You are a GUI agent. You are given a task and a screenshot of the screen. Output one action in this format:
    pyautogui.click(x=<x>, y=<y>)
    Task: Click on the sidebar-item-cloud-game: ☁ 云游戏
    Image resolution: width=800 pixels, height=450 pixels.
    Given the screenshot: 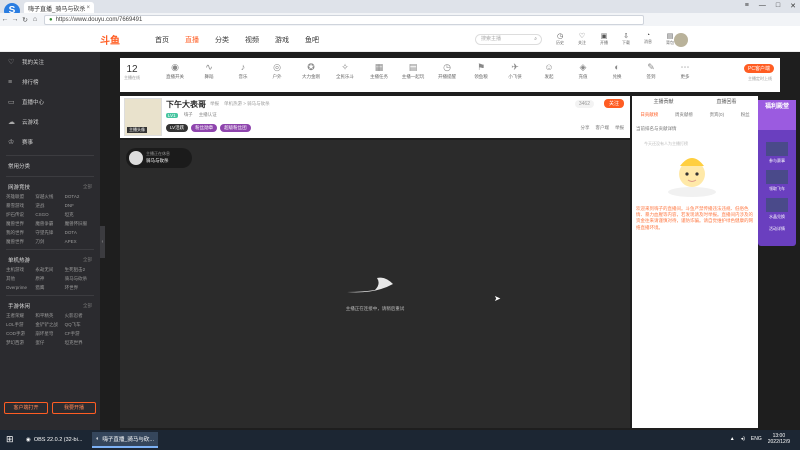 What is the action you would take?
    pyautogui.click(x=50, y=122)
    